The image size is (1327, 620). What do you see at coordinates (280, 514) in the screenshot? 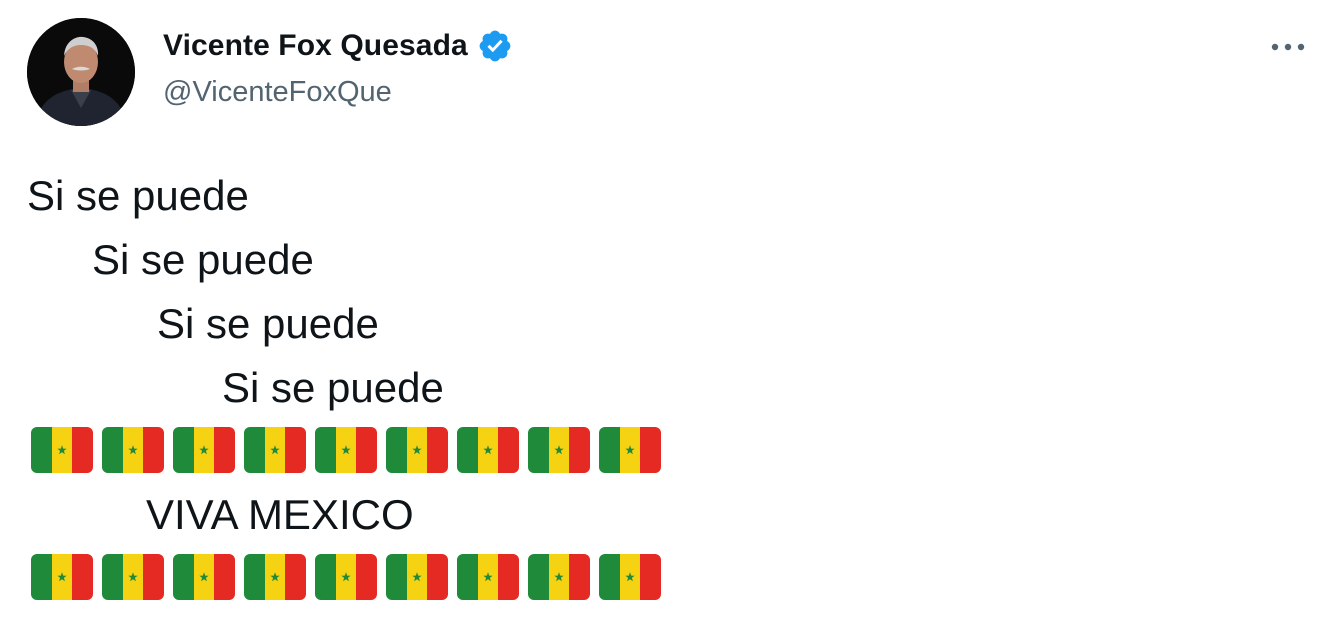
I see `tweet-text-viva: VIVA MEXICO` at bounding box center [280, 514].